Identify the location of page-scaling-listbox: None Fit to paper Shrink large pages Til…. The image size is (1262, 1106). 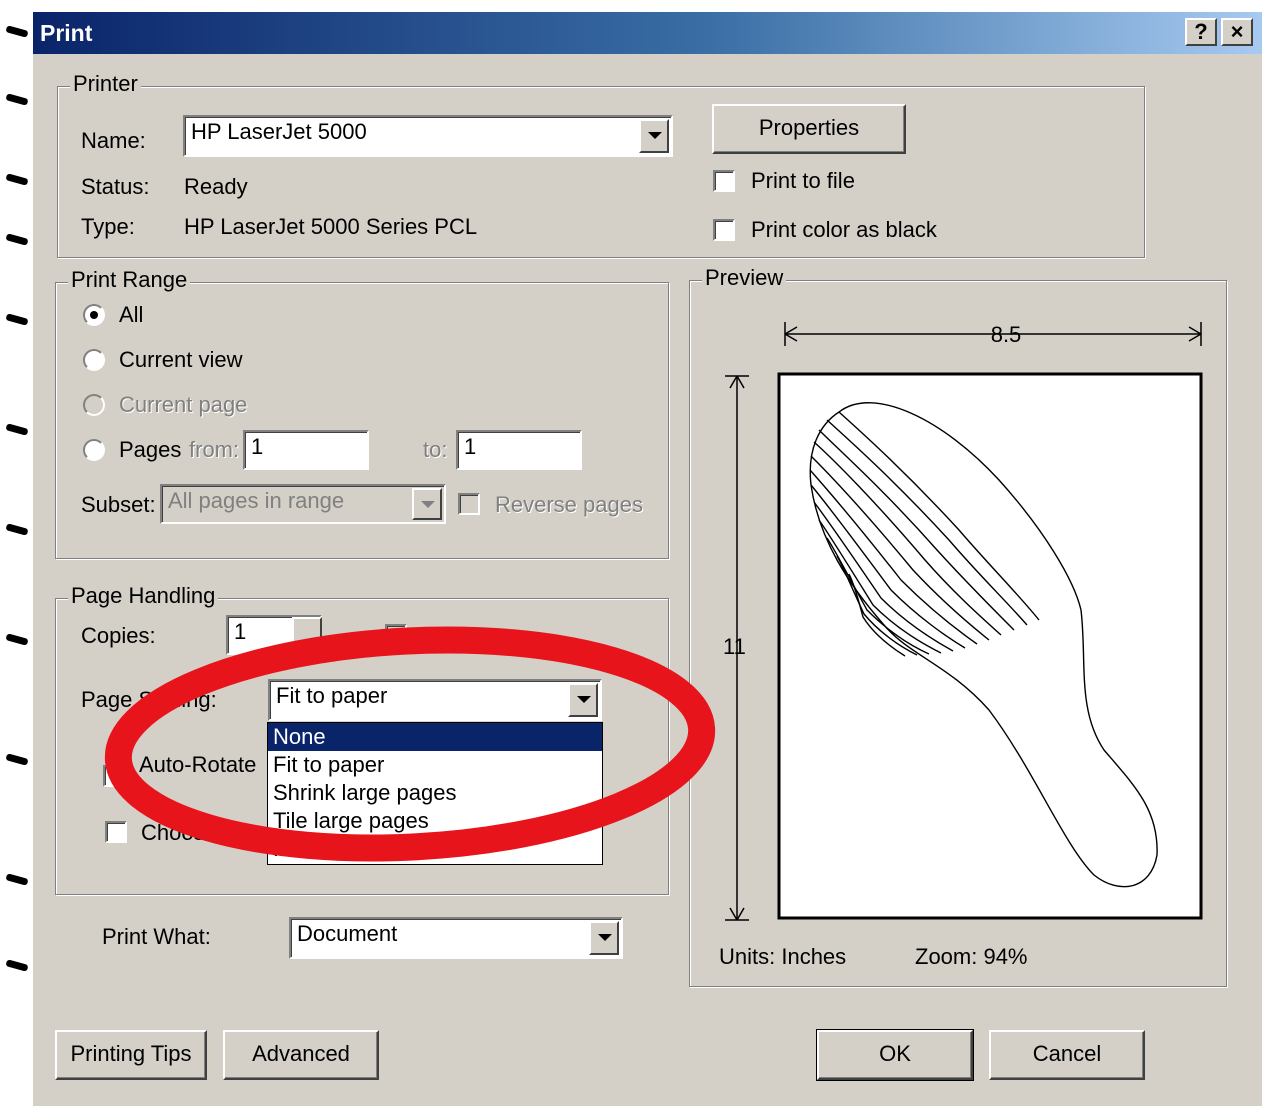
(435, 793).